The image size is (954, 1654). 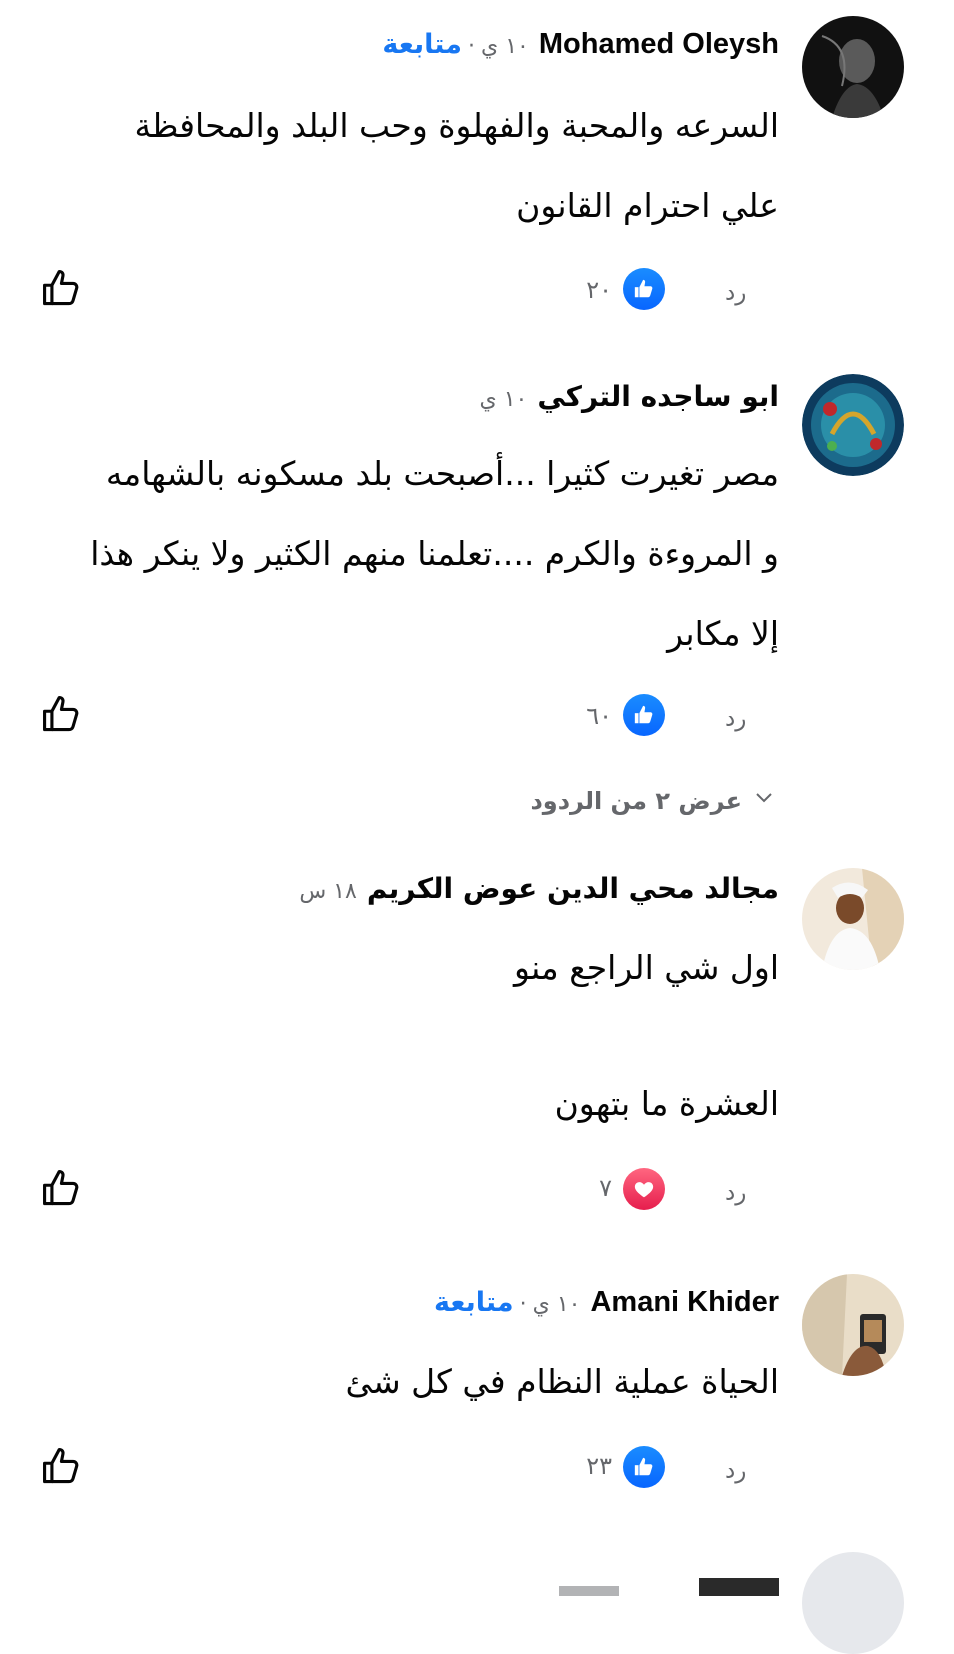 What do you see at coordinates (605, 1188) in the screenshot?
I see `reaction-count: ٧` at bounding box center [605, 1188].